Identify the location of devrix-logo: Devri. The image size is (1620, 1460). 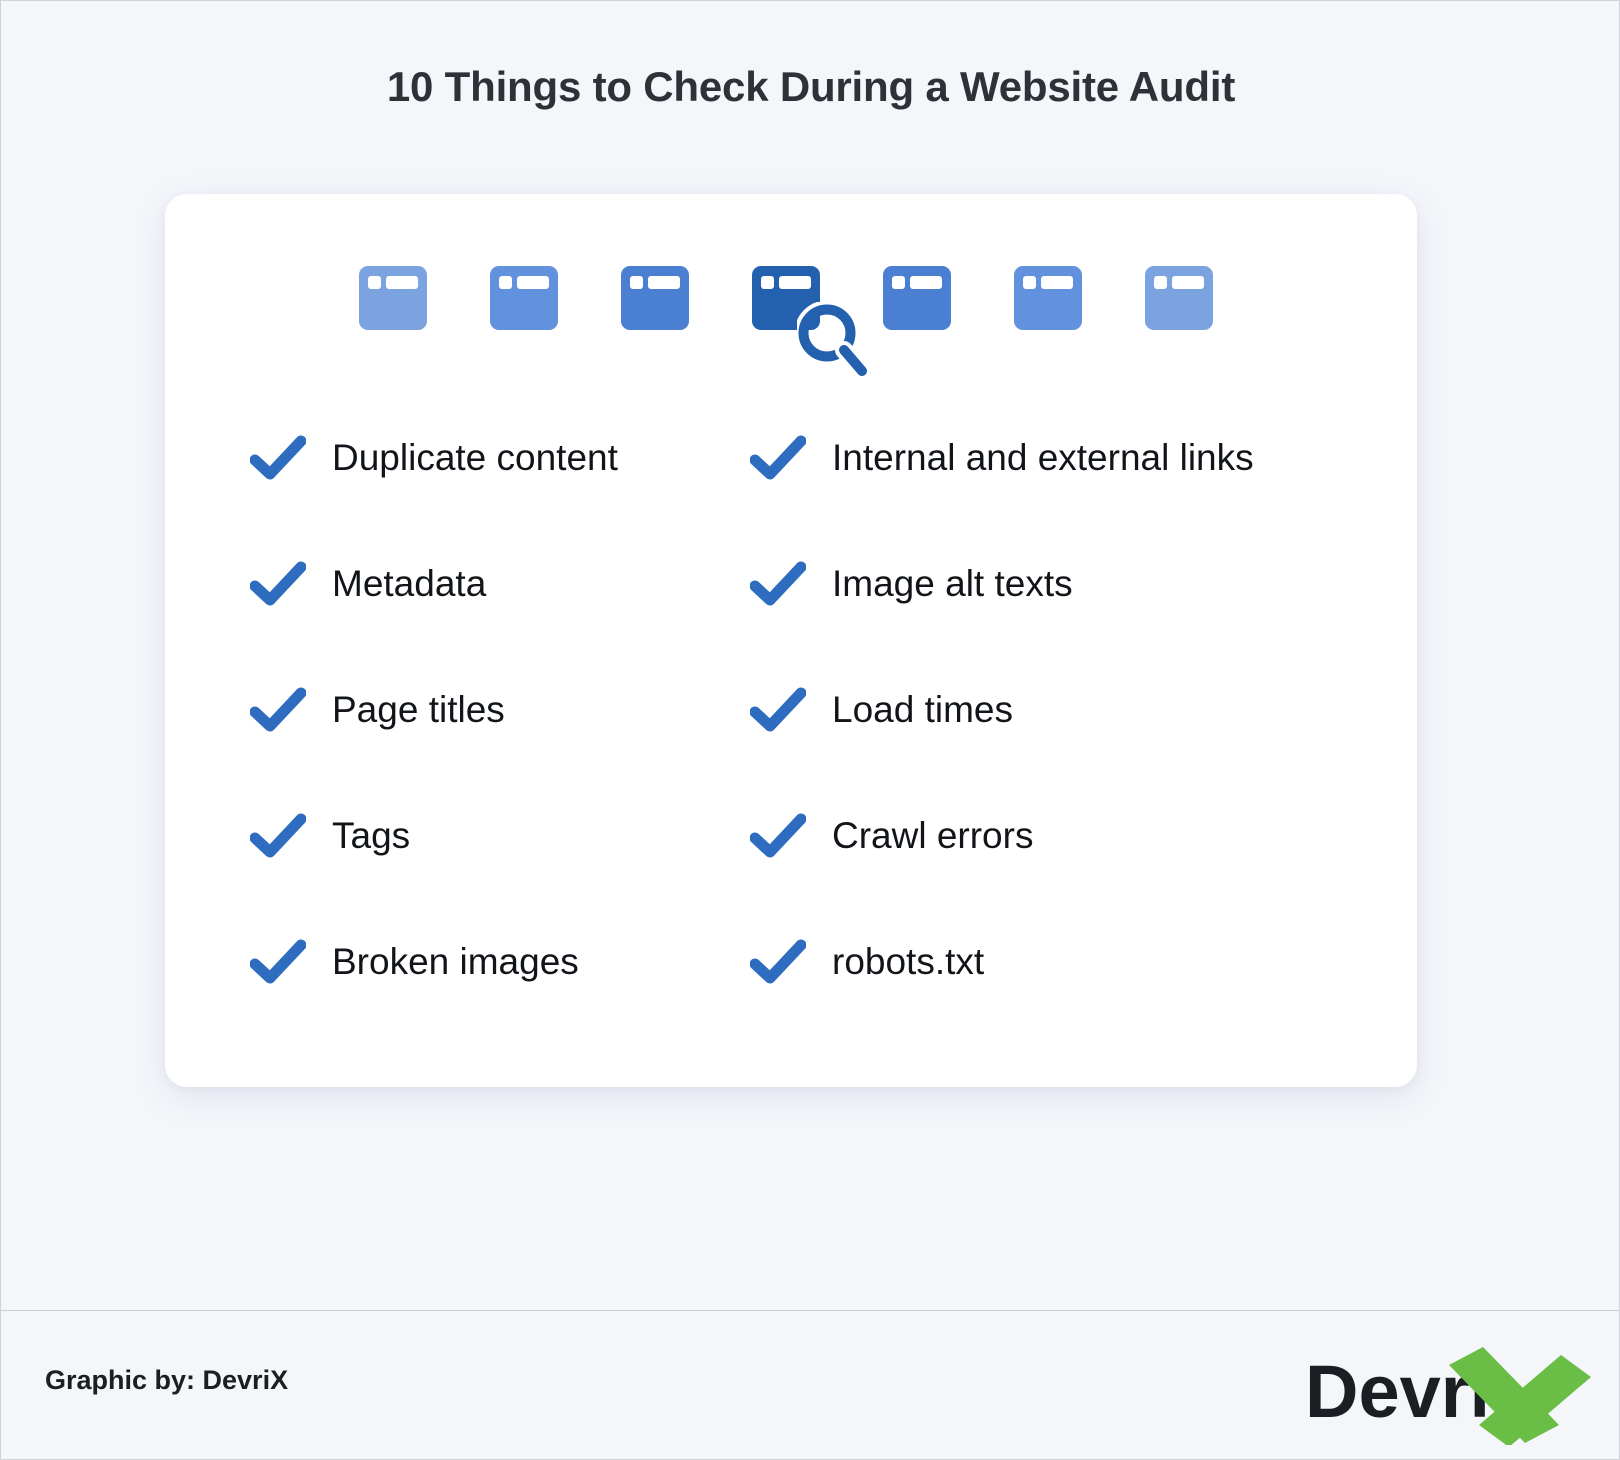
(1449, 1387).